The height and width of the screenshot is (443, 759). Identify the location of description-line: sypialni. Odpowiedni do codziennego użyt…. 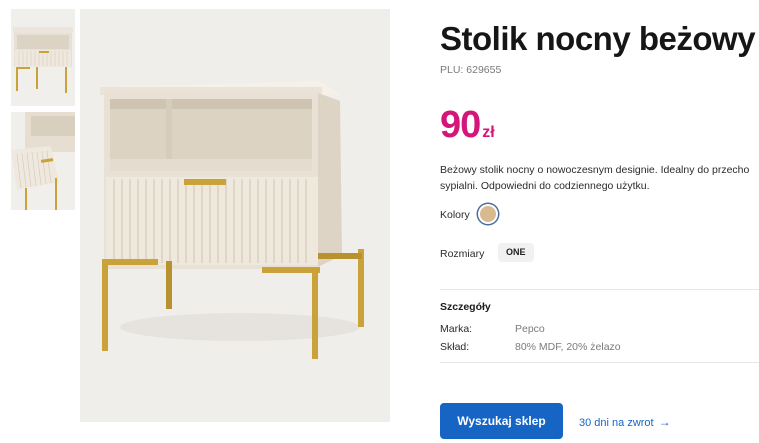
(545, 185).